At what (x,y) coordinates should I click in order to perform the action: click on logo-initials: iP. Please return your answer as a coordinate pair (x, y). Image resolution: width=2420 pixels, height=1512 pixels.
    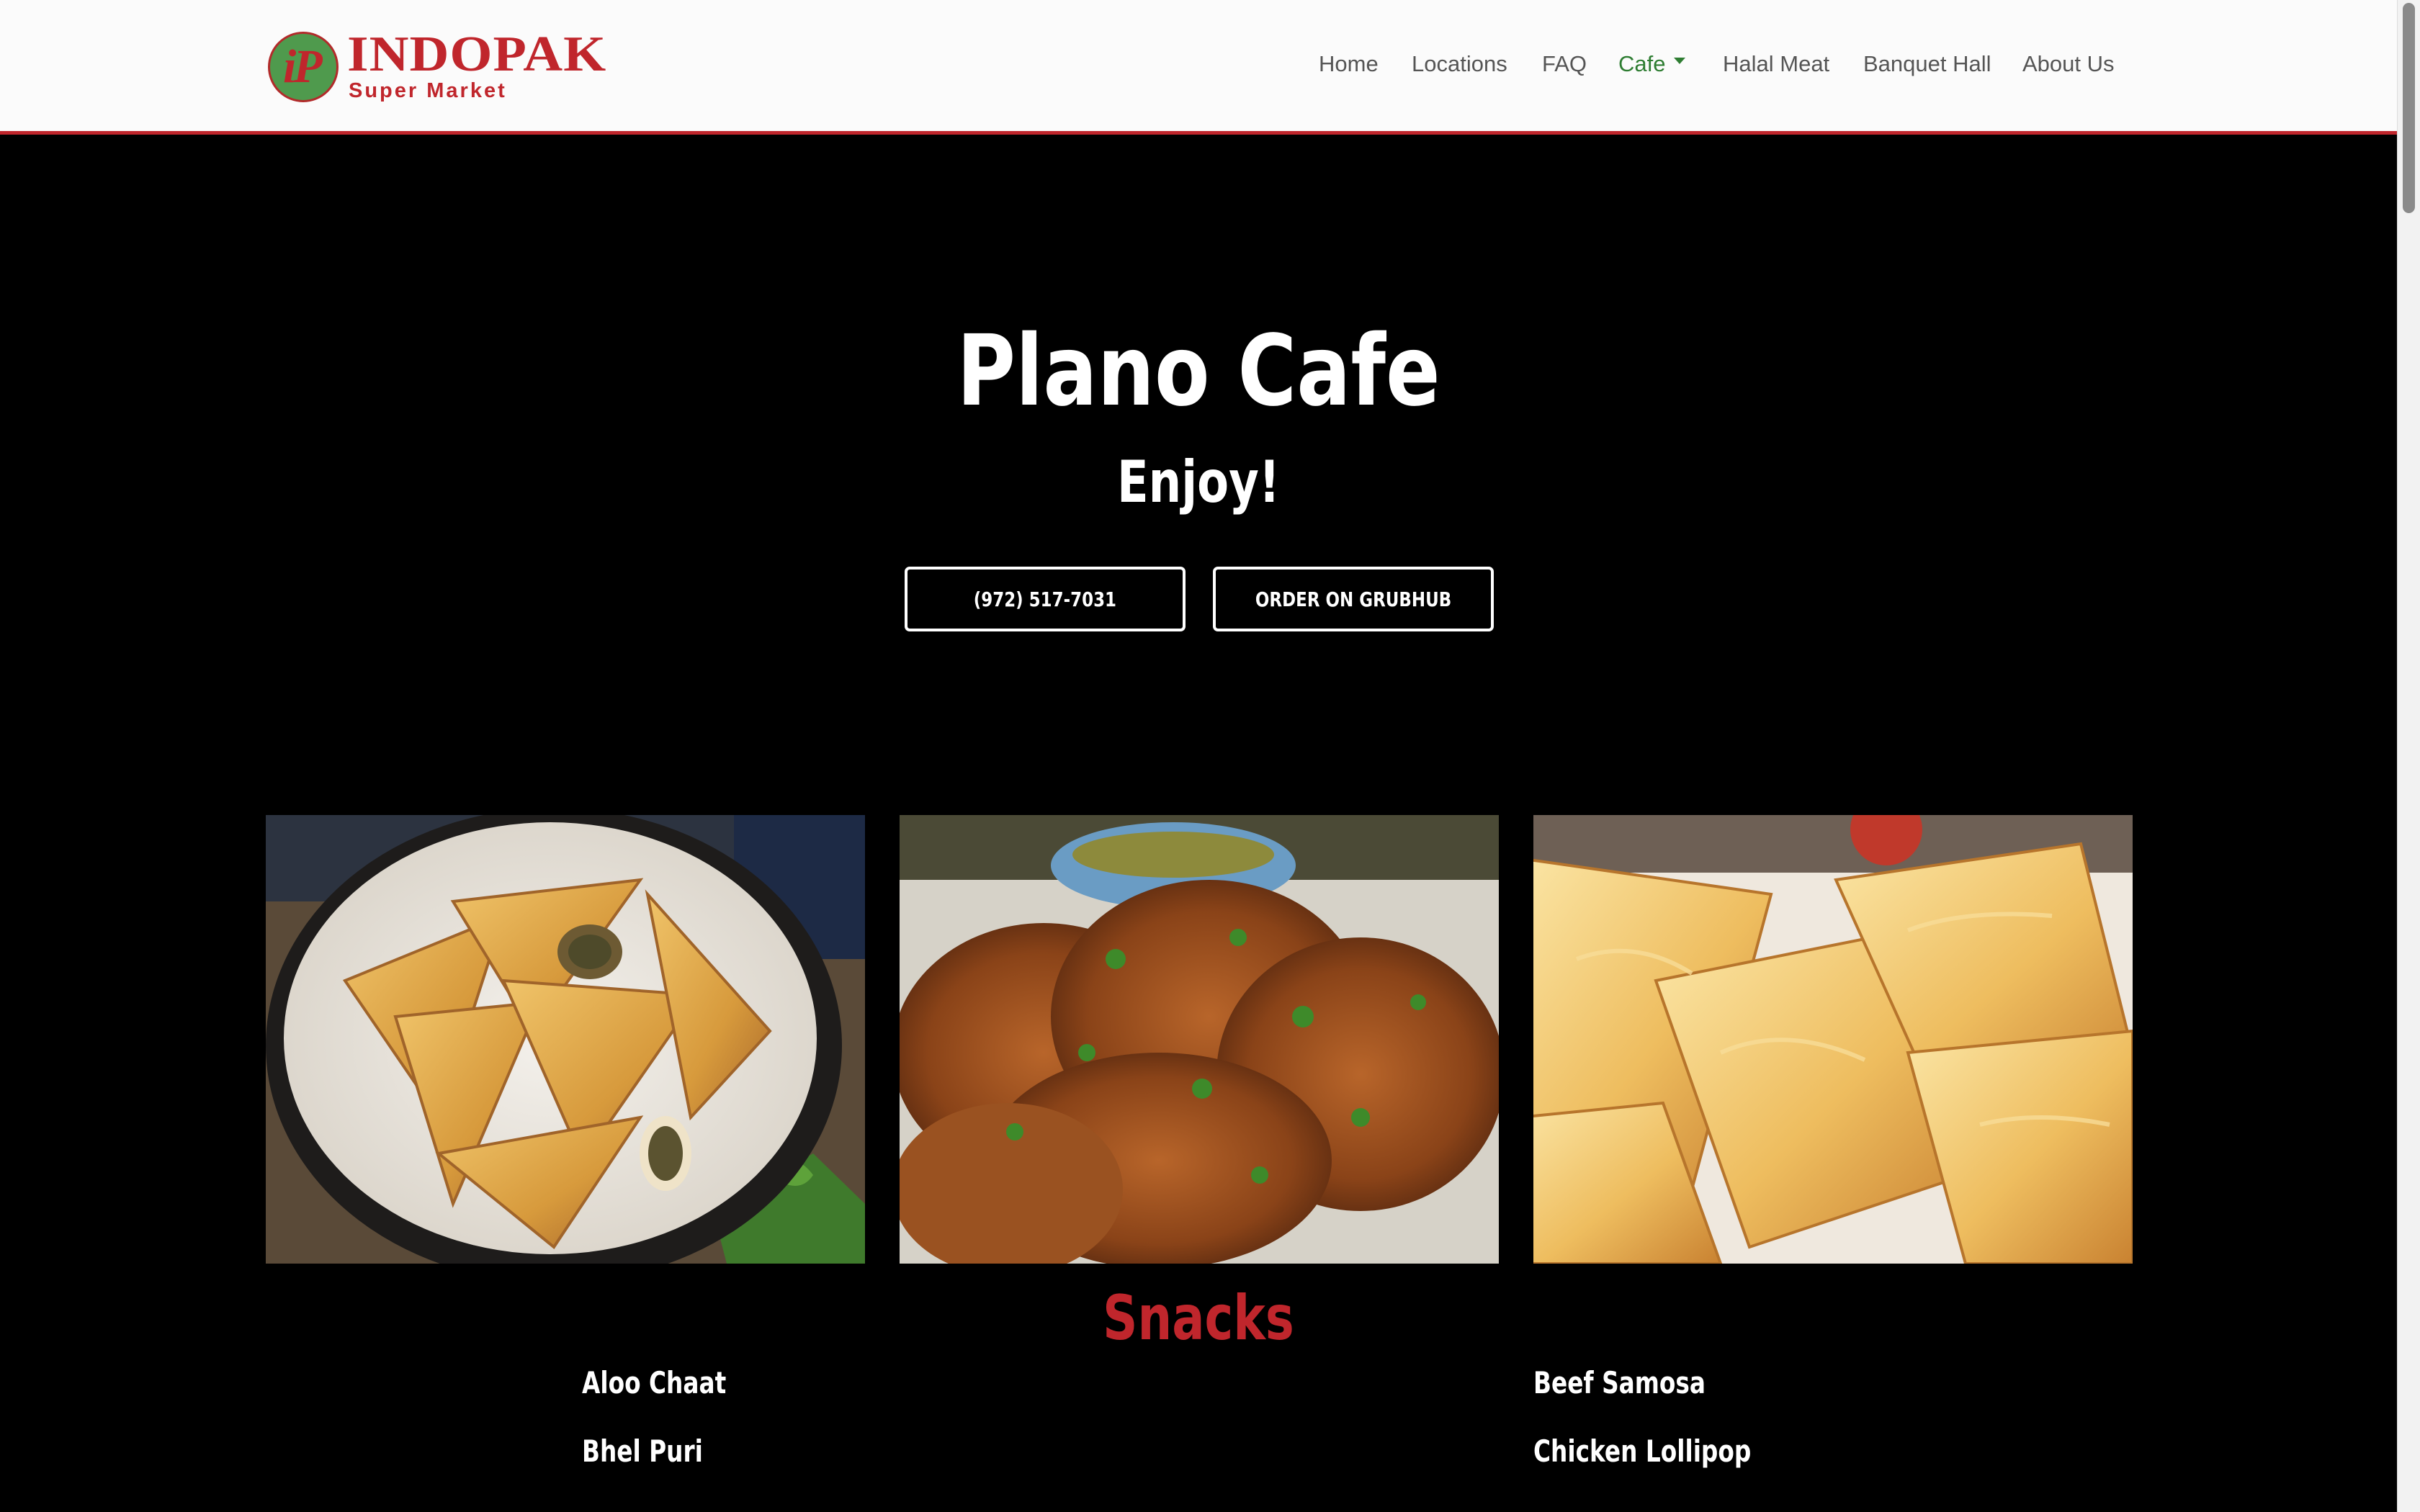
    Looking at the image, I should click on (303, 66).